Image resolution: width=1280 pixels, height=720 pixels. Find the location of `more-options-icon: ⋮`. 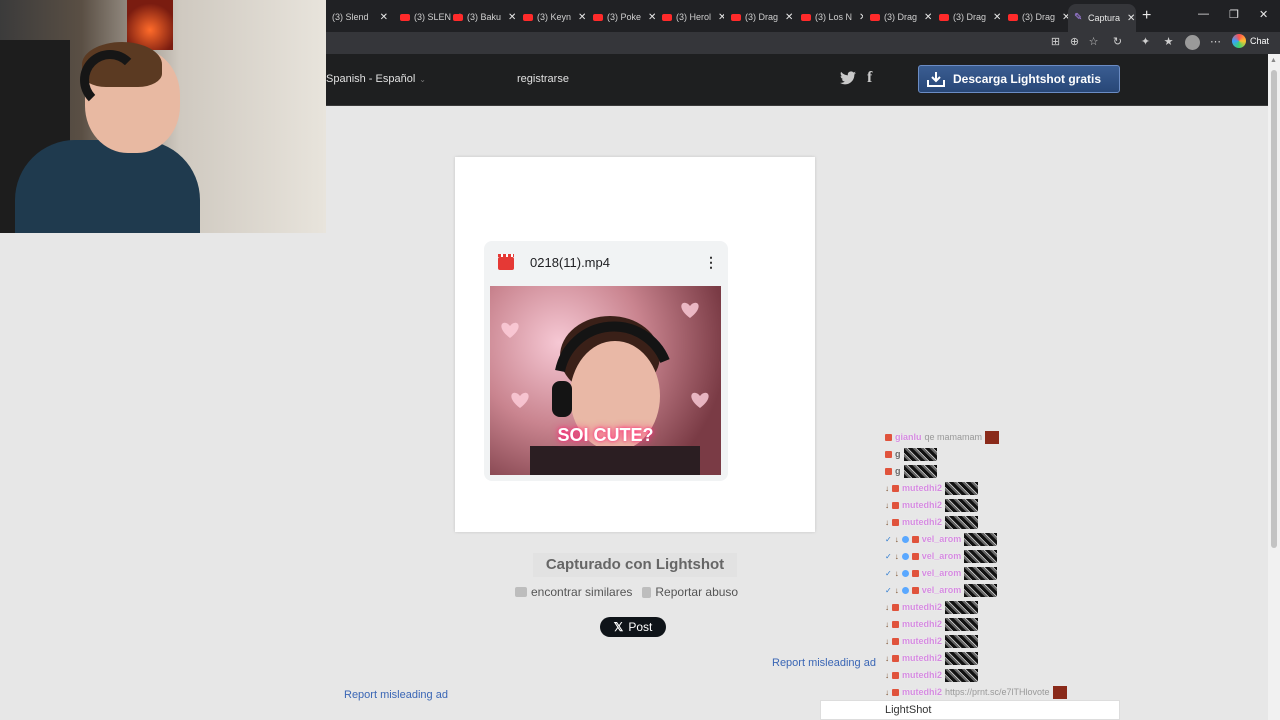

more-options-icon: ⋮ is located at coordinates (711, 262).